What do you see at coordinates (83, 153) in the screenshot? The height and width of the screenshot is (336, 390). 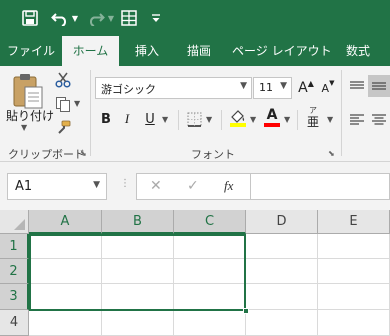 I see `clipboard-launcher-icon: ⬊` at bounding box center [83, 153].